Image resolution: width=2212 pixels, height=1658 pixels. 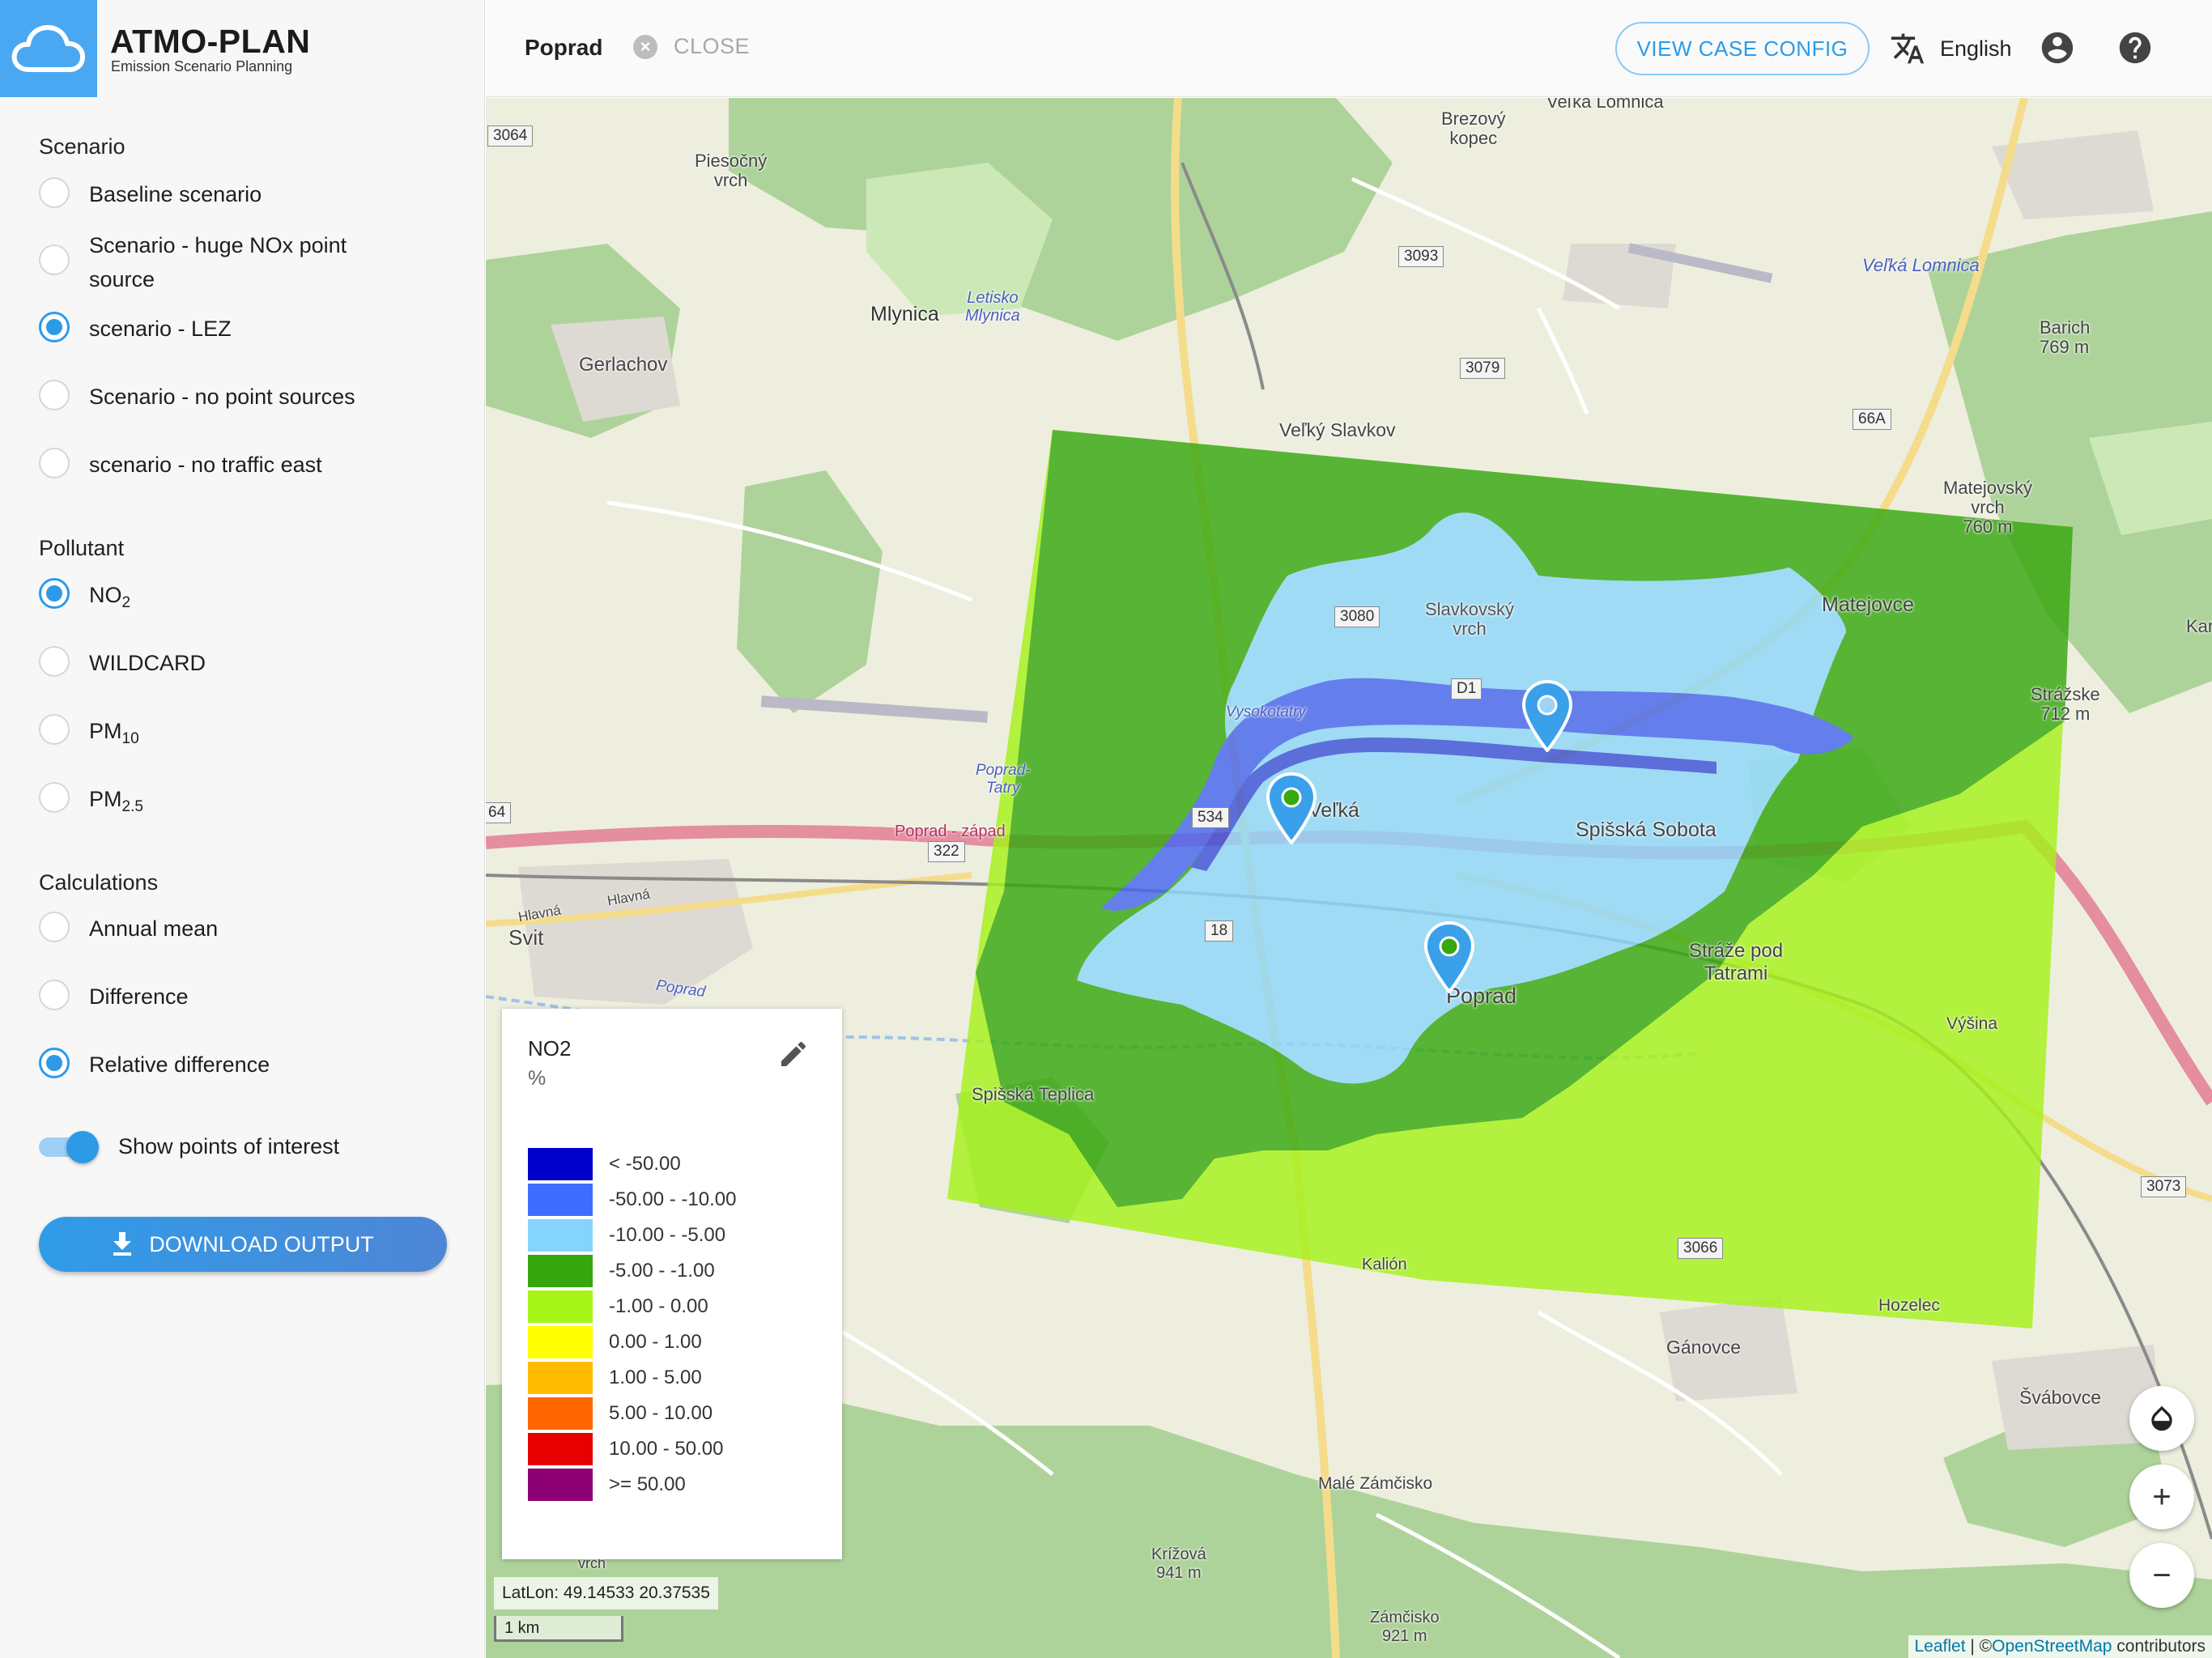 What do you see at coordinates (656, 1377) in the screenshot?
I see `legend-label: 1.00 - 5.00` at bounding box center [656, 1377].